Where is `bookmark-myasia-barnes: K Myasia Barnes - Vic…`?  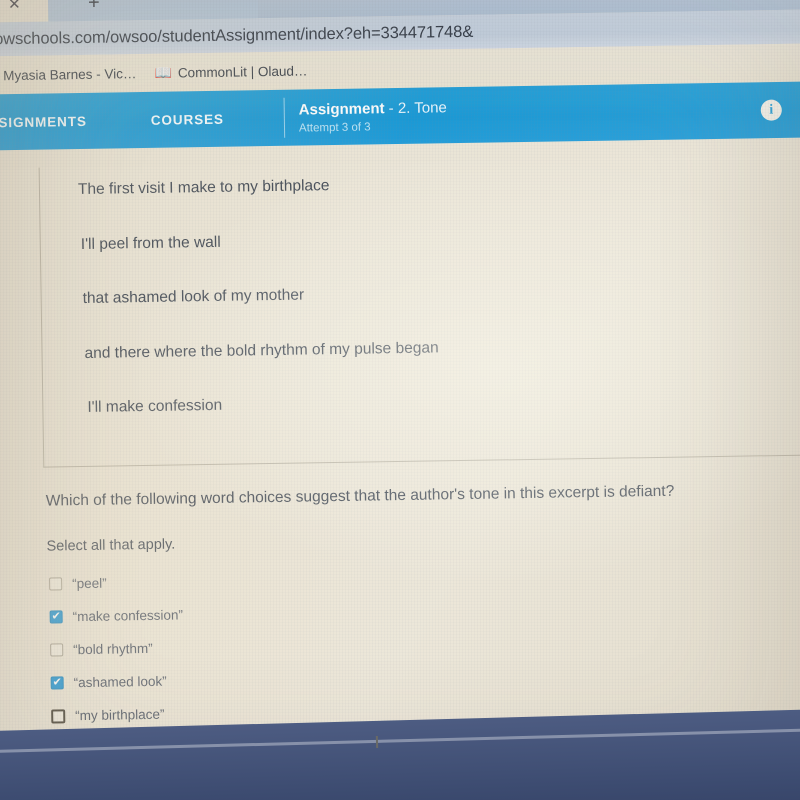 bookmark-myasia-barnes: K Myasia Barnes - Vic… is located at coordinates (68, 74).